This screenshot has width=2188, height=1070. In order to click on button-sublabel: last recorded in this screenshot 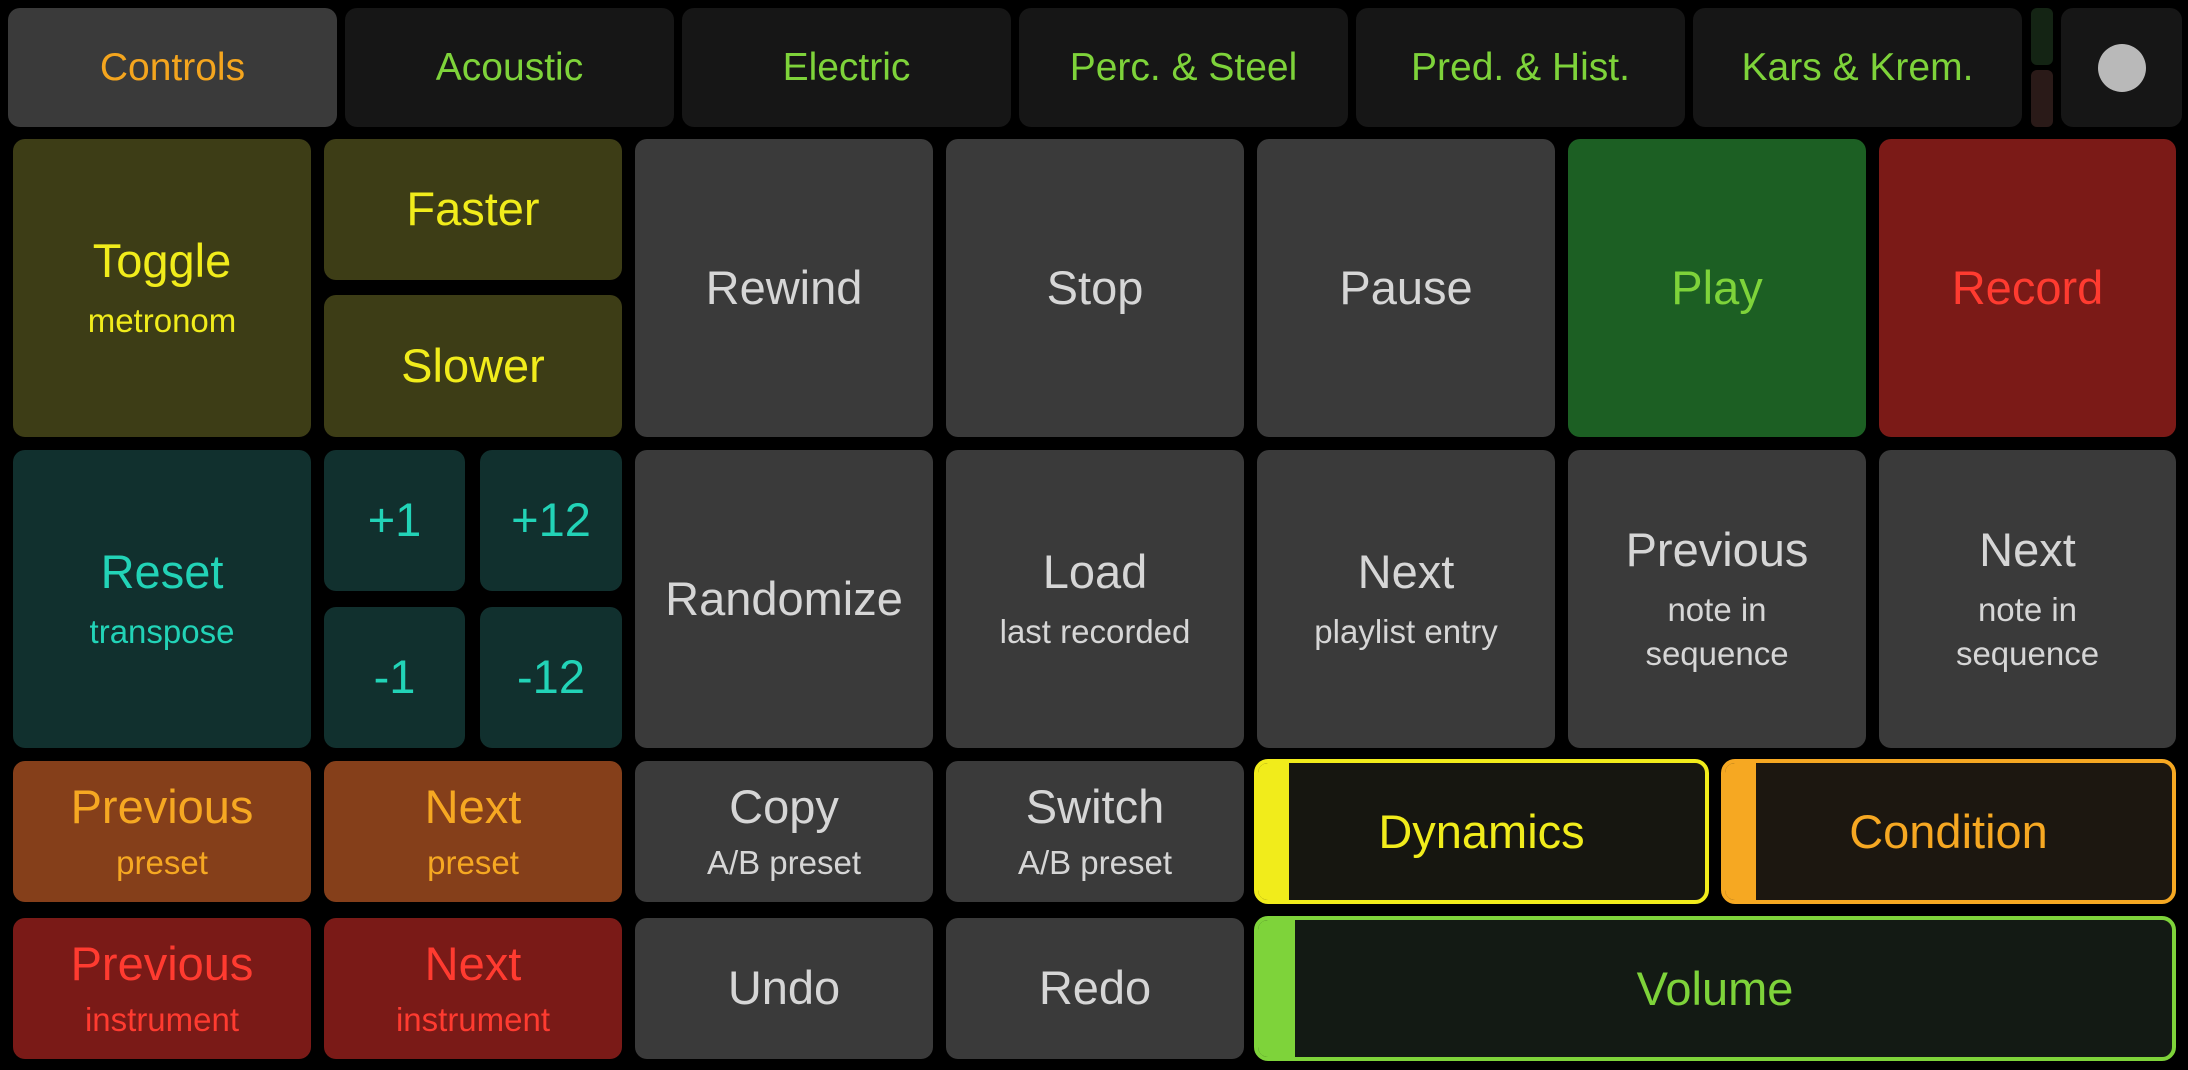, I will do `click(1095, 632)`.